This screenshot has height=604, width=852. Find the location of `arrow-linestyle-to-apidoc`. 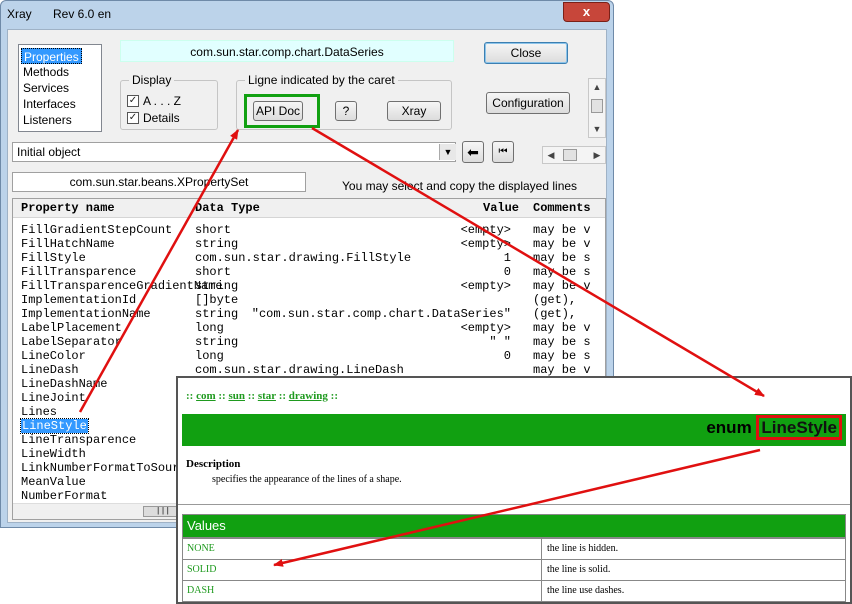

arrow-linestyle-to-apidoc is located at coordinates (159, 271).